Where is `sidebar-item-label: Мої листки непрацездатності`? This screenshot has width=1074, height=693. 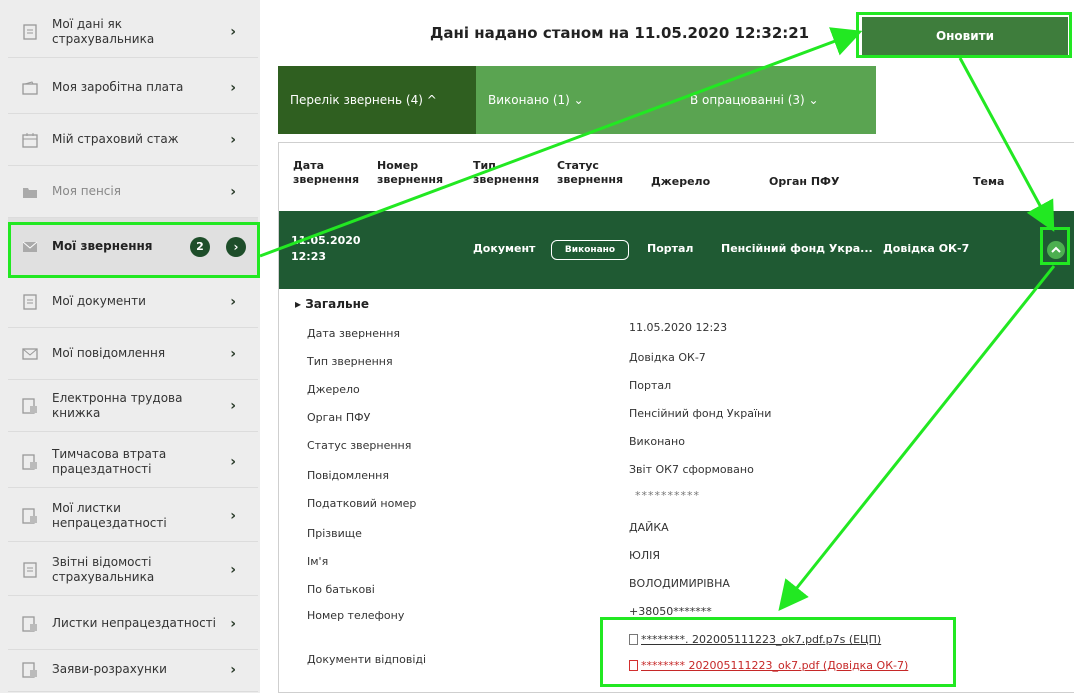
sidebar-item-label: Мої листки непрацездатності is located at coordinates (109, 515).